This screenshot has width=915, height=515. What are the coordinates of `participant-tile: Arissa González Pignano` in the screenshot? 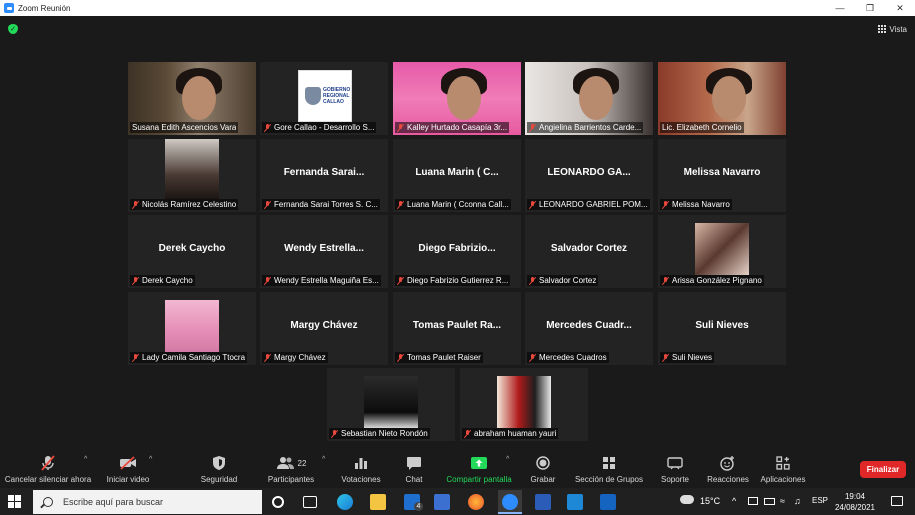 It's located at (722, 251).